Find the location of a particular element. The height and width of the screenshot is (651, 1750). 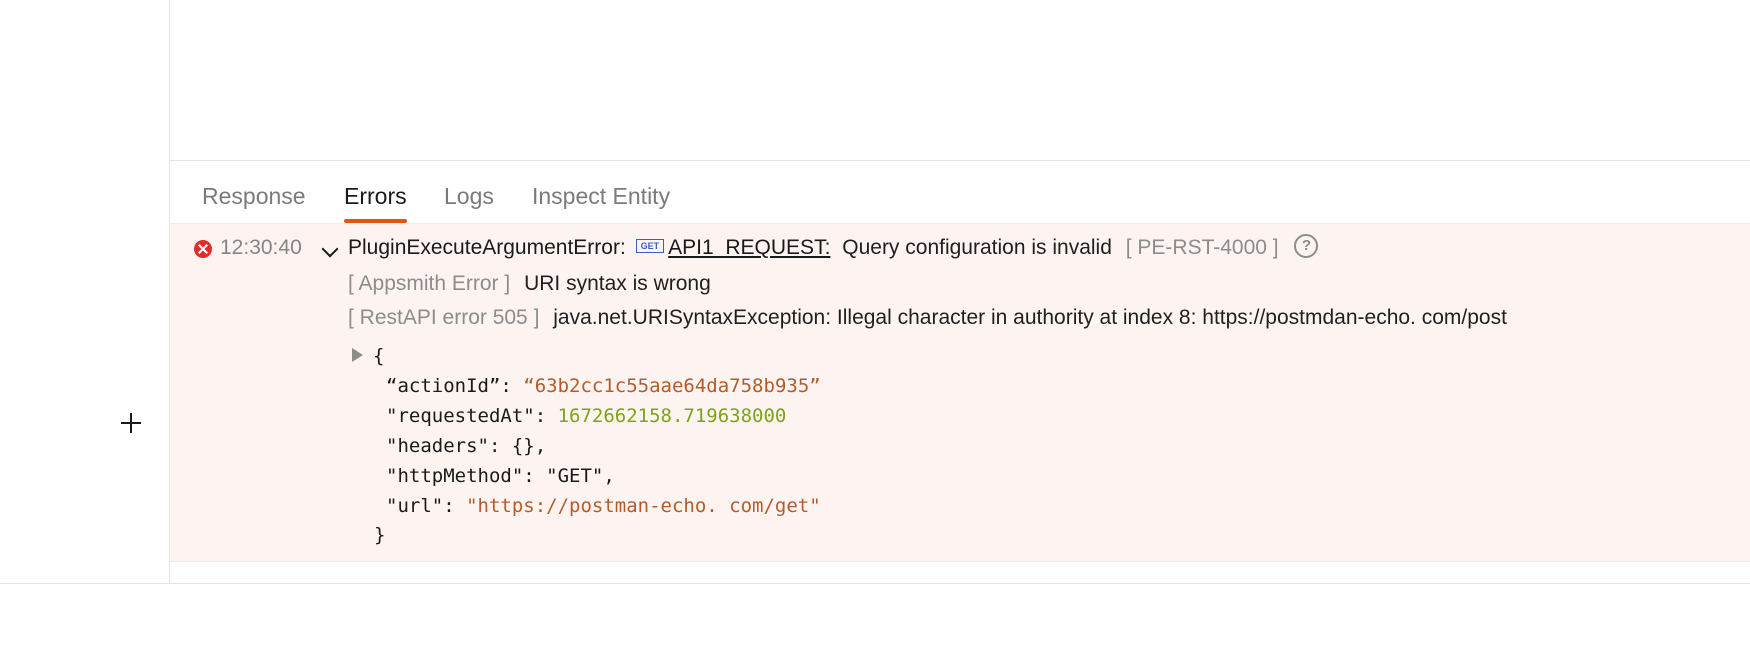

error-timestamp: 12:30:40 is located at coordinates (261, 247).